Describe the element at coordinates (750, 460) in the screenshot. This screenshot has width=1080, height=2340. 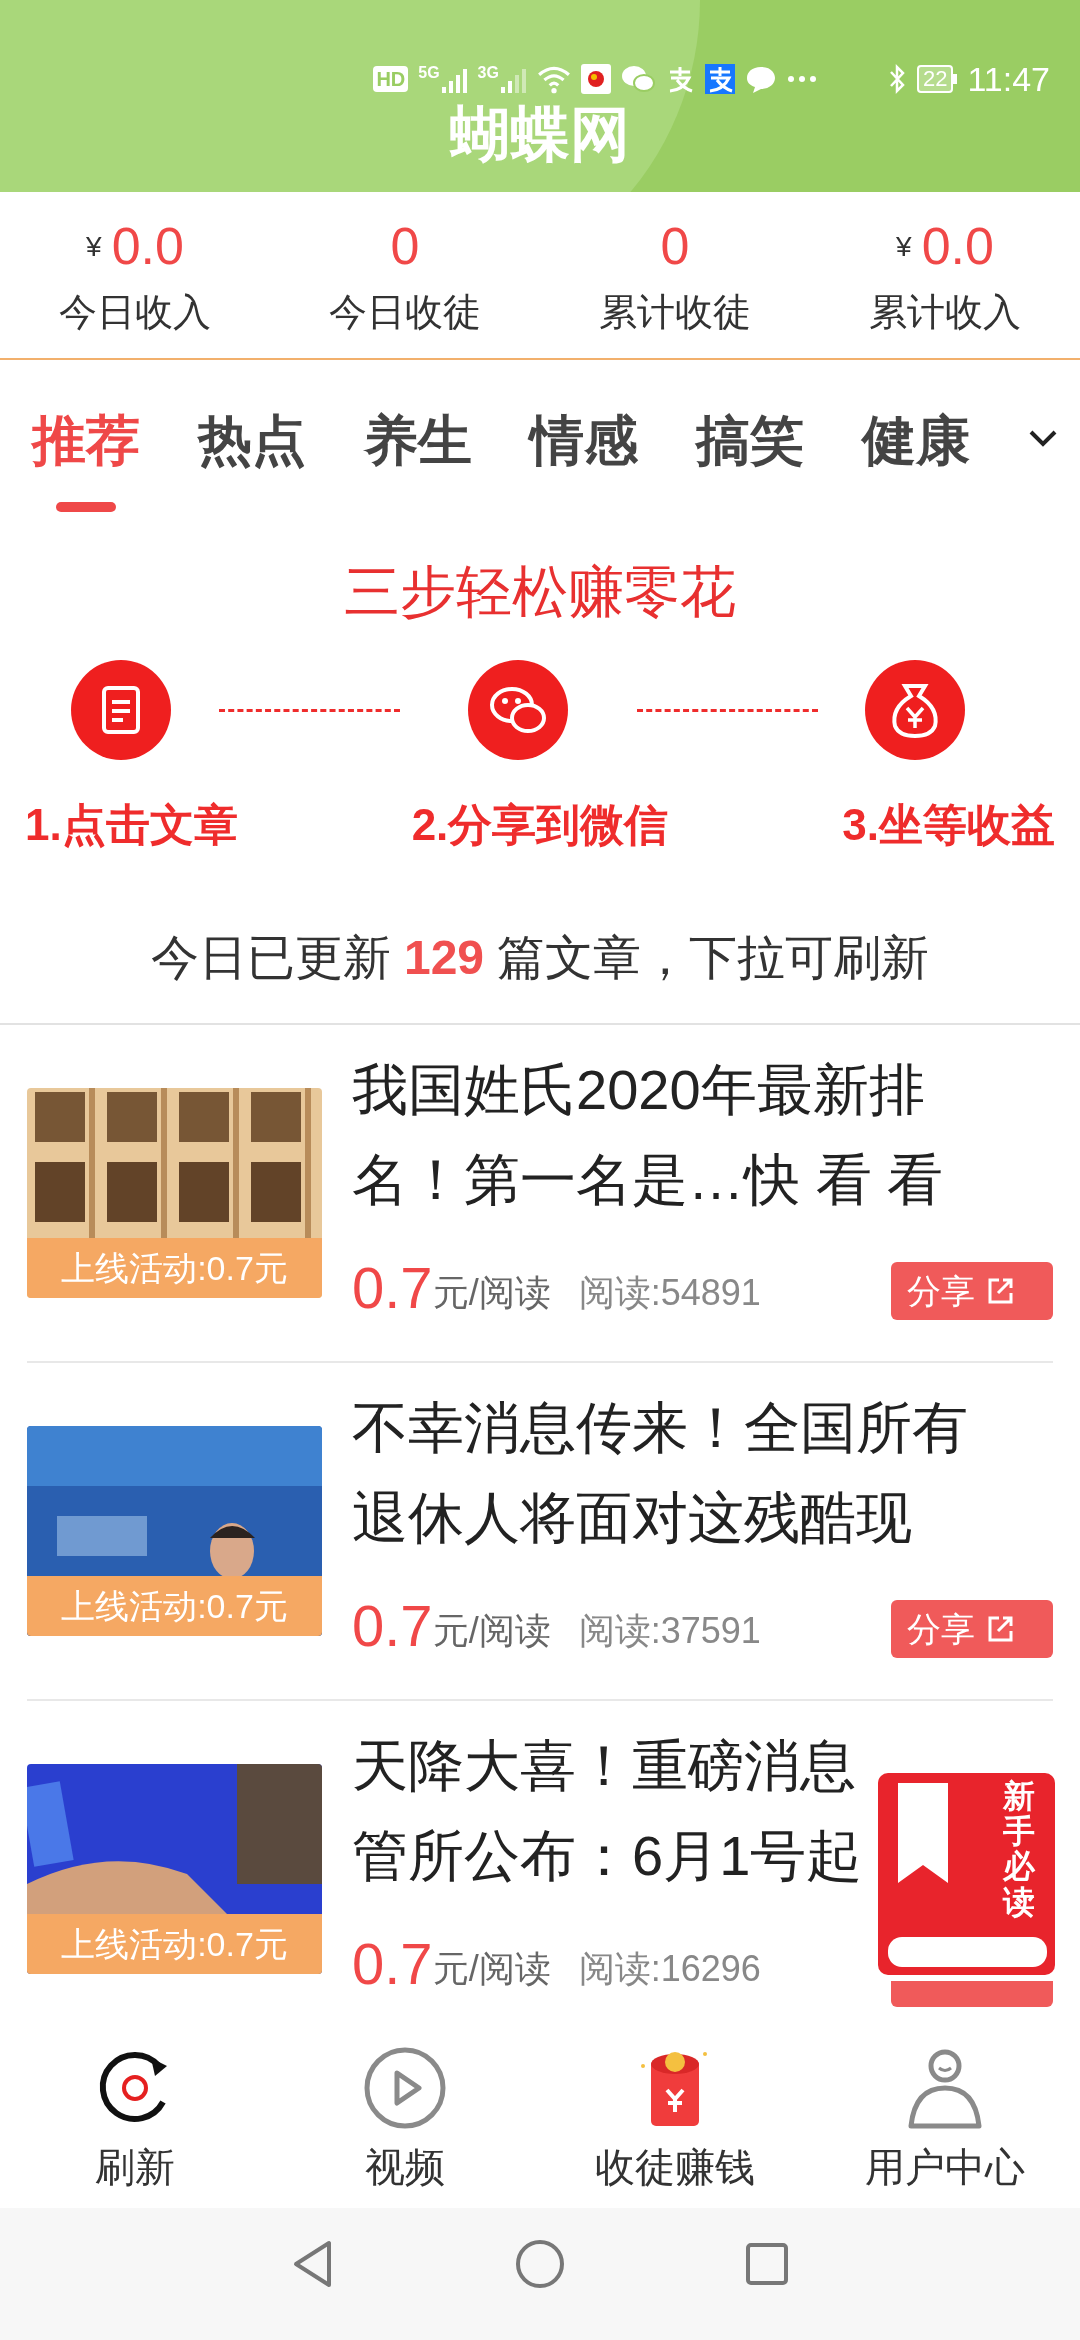
I see `category-tab: 搞笑` at that location.